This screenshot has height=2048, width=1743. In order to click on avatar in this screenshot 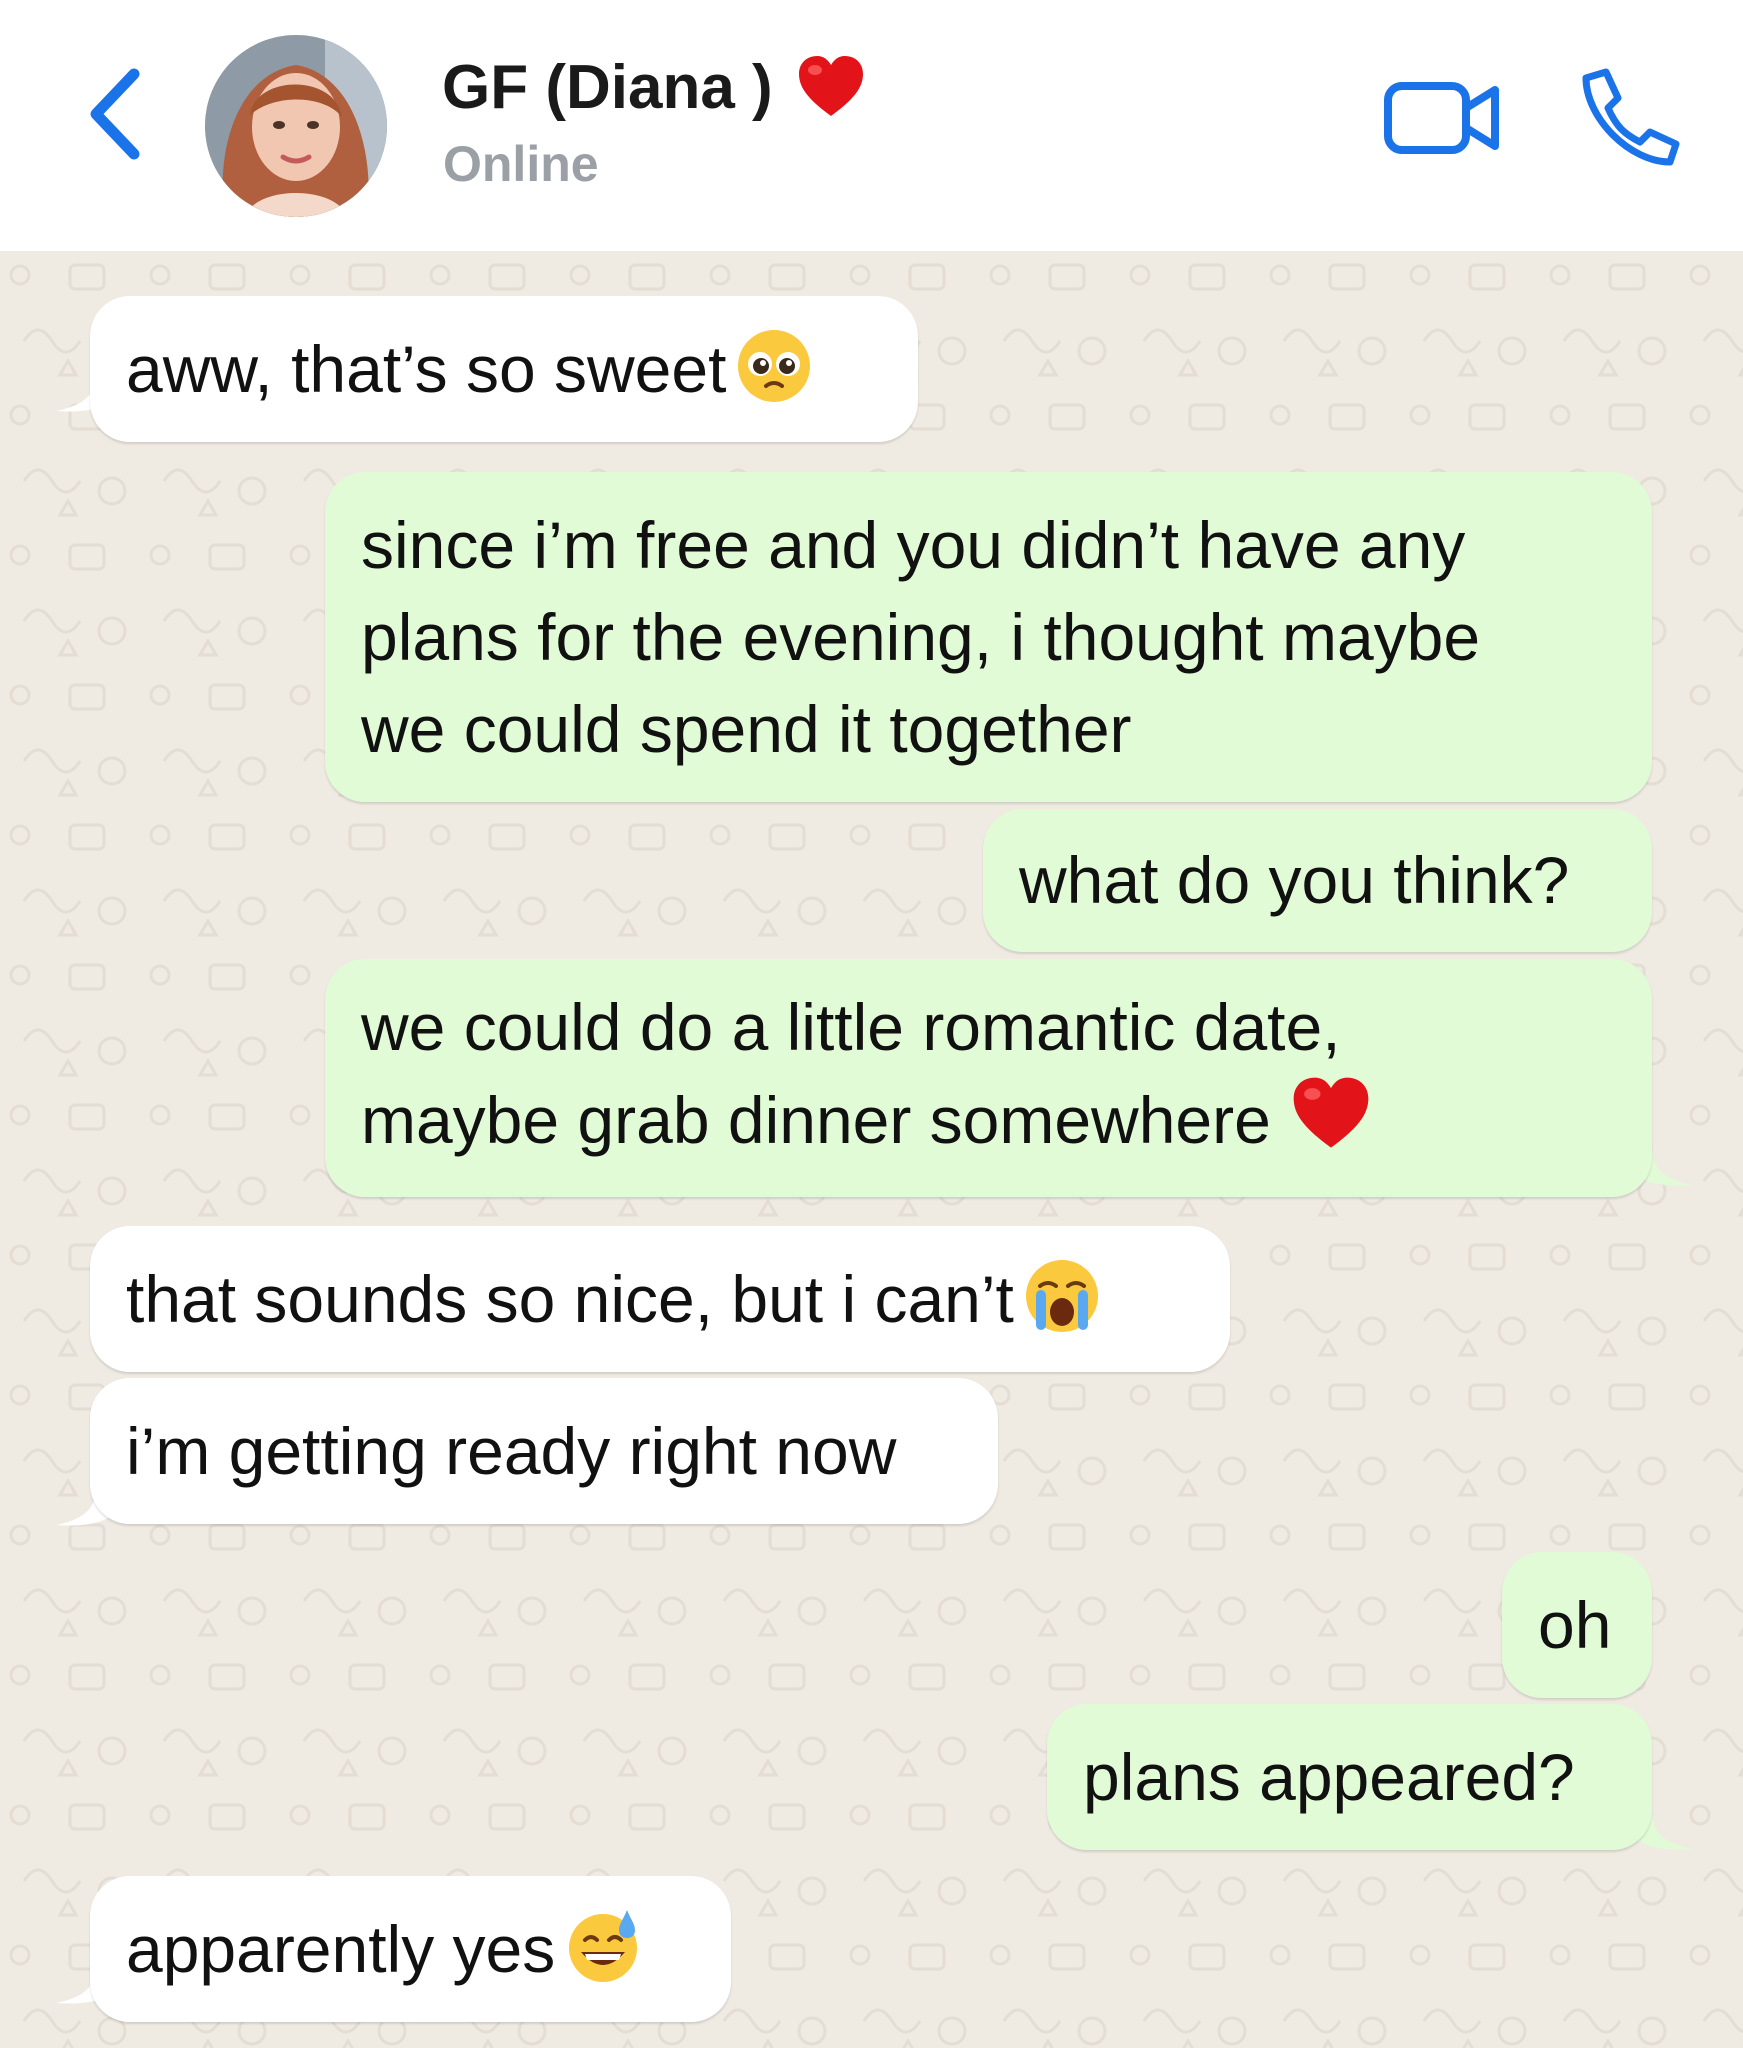, I will do `click(296, 126)`.